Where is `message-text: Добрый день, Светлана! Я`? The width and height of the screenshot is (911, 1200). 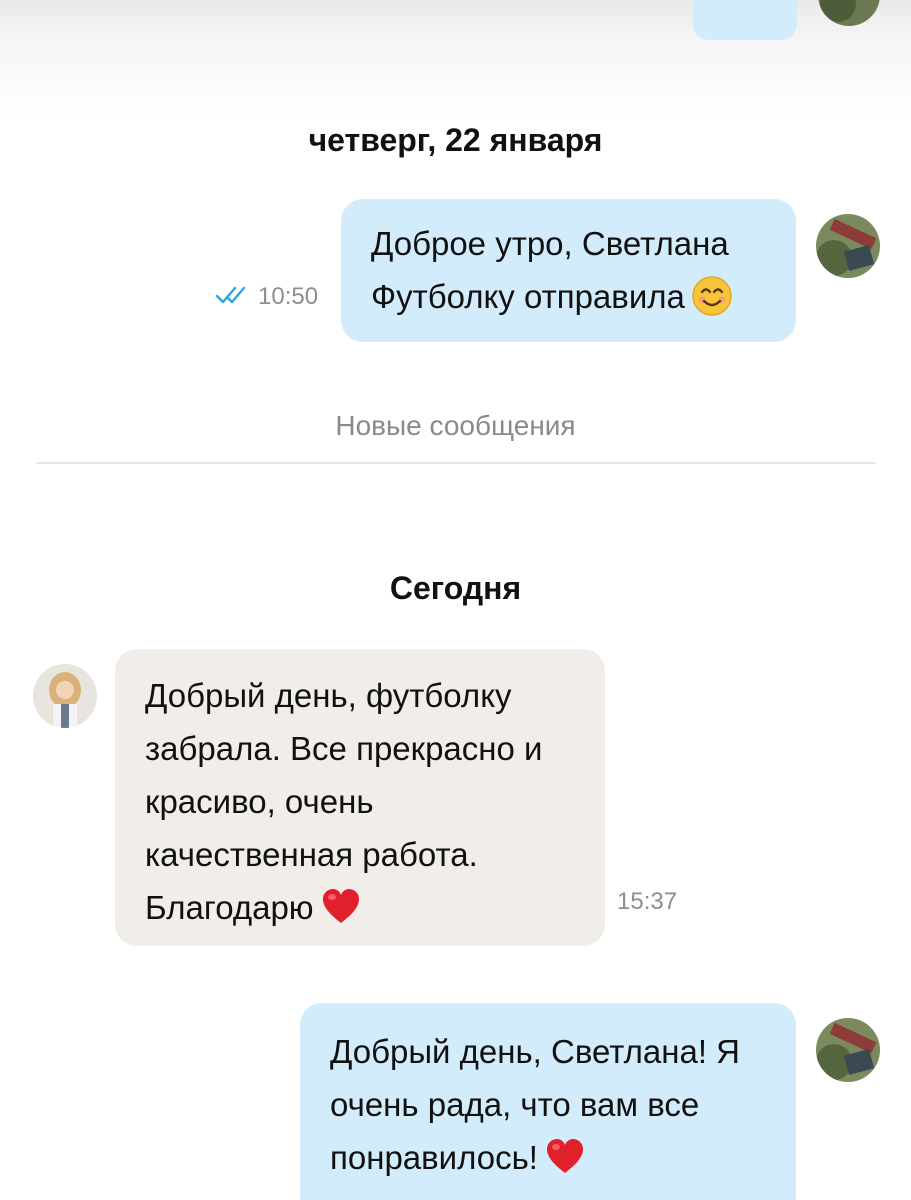
message-text: Добрый день, Светлана! Я is located at coordinates (535, 1051).